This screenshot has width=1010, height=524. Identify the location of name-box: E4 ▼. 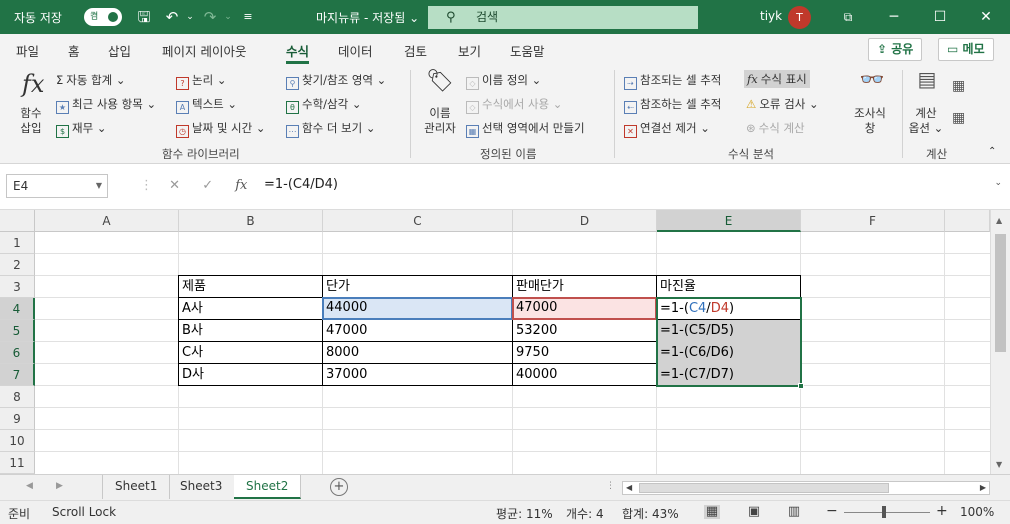
(57, 186).